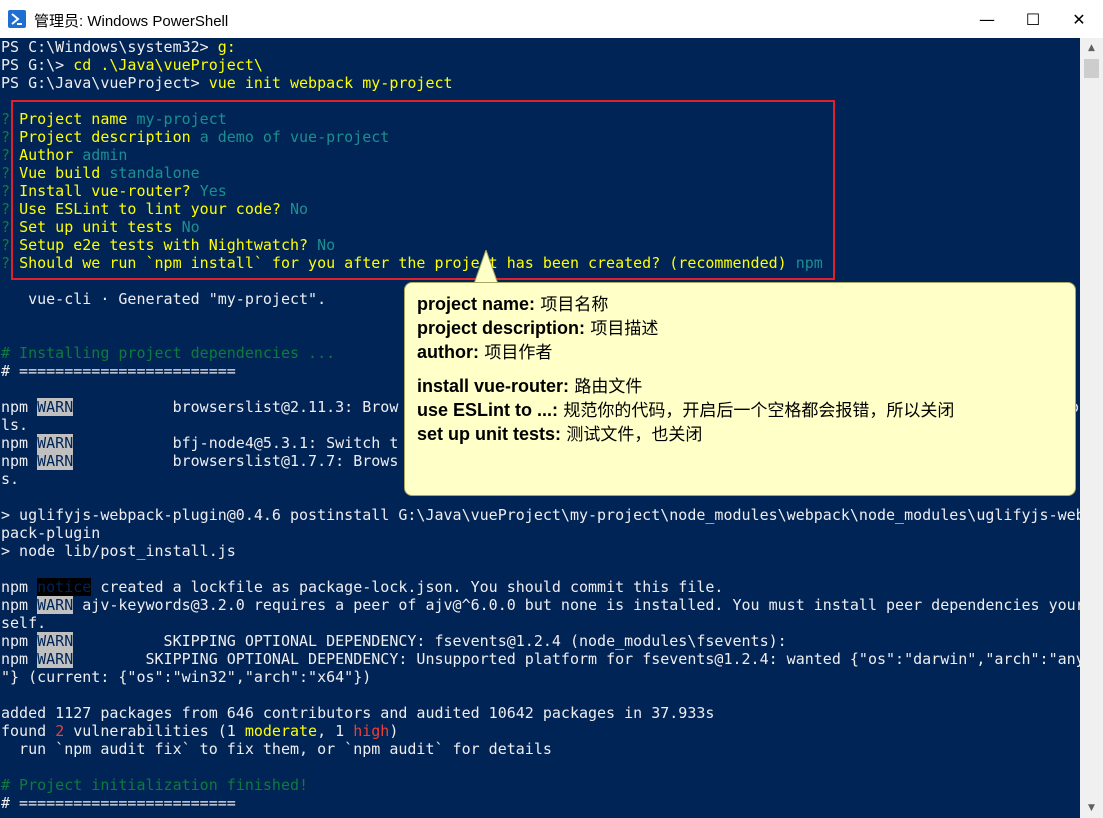 This screenshot has height=818, width=1103. I want to click on minimize-button: —, so click(987, 19).